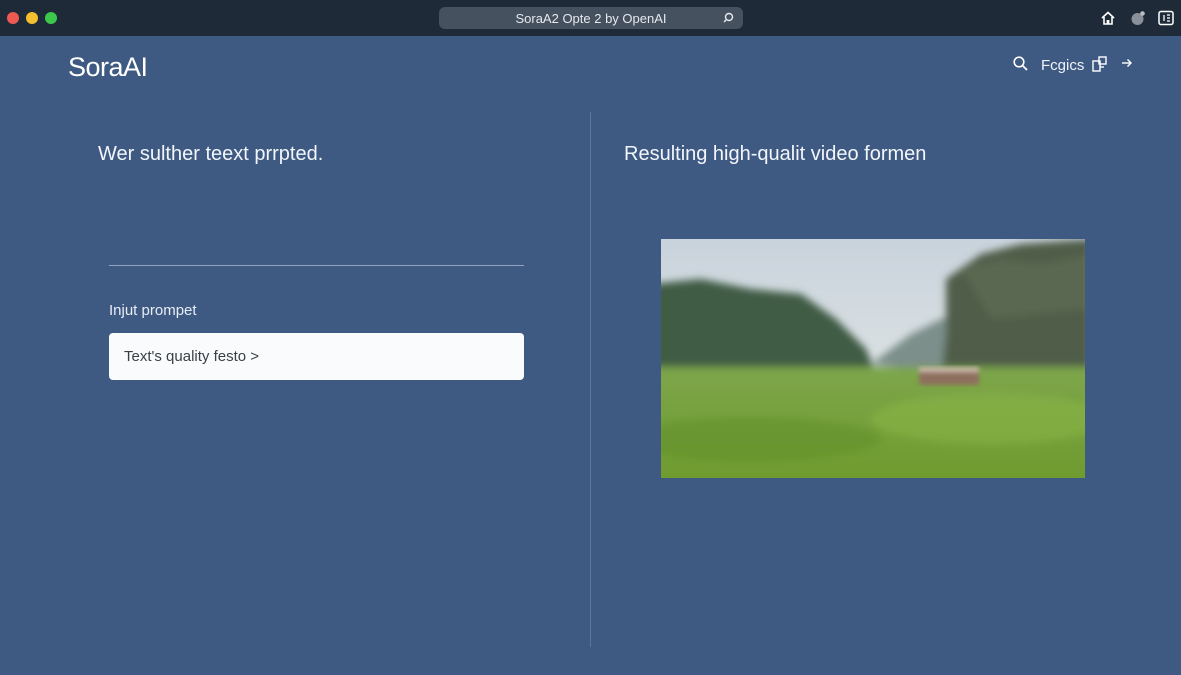 The width and height of the screenshot is (1181, 675). I want to click on video-preview, so click(873, 358).